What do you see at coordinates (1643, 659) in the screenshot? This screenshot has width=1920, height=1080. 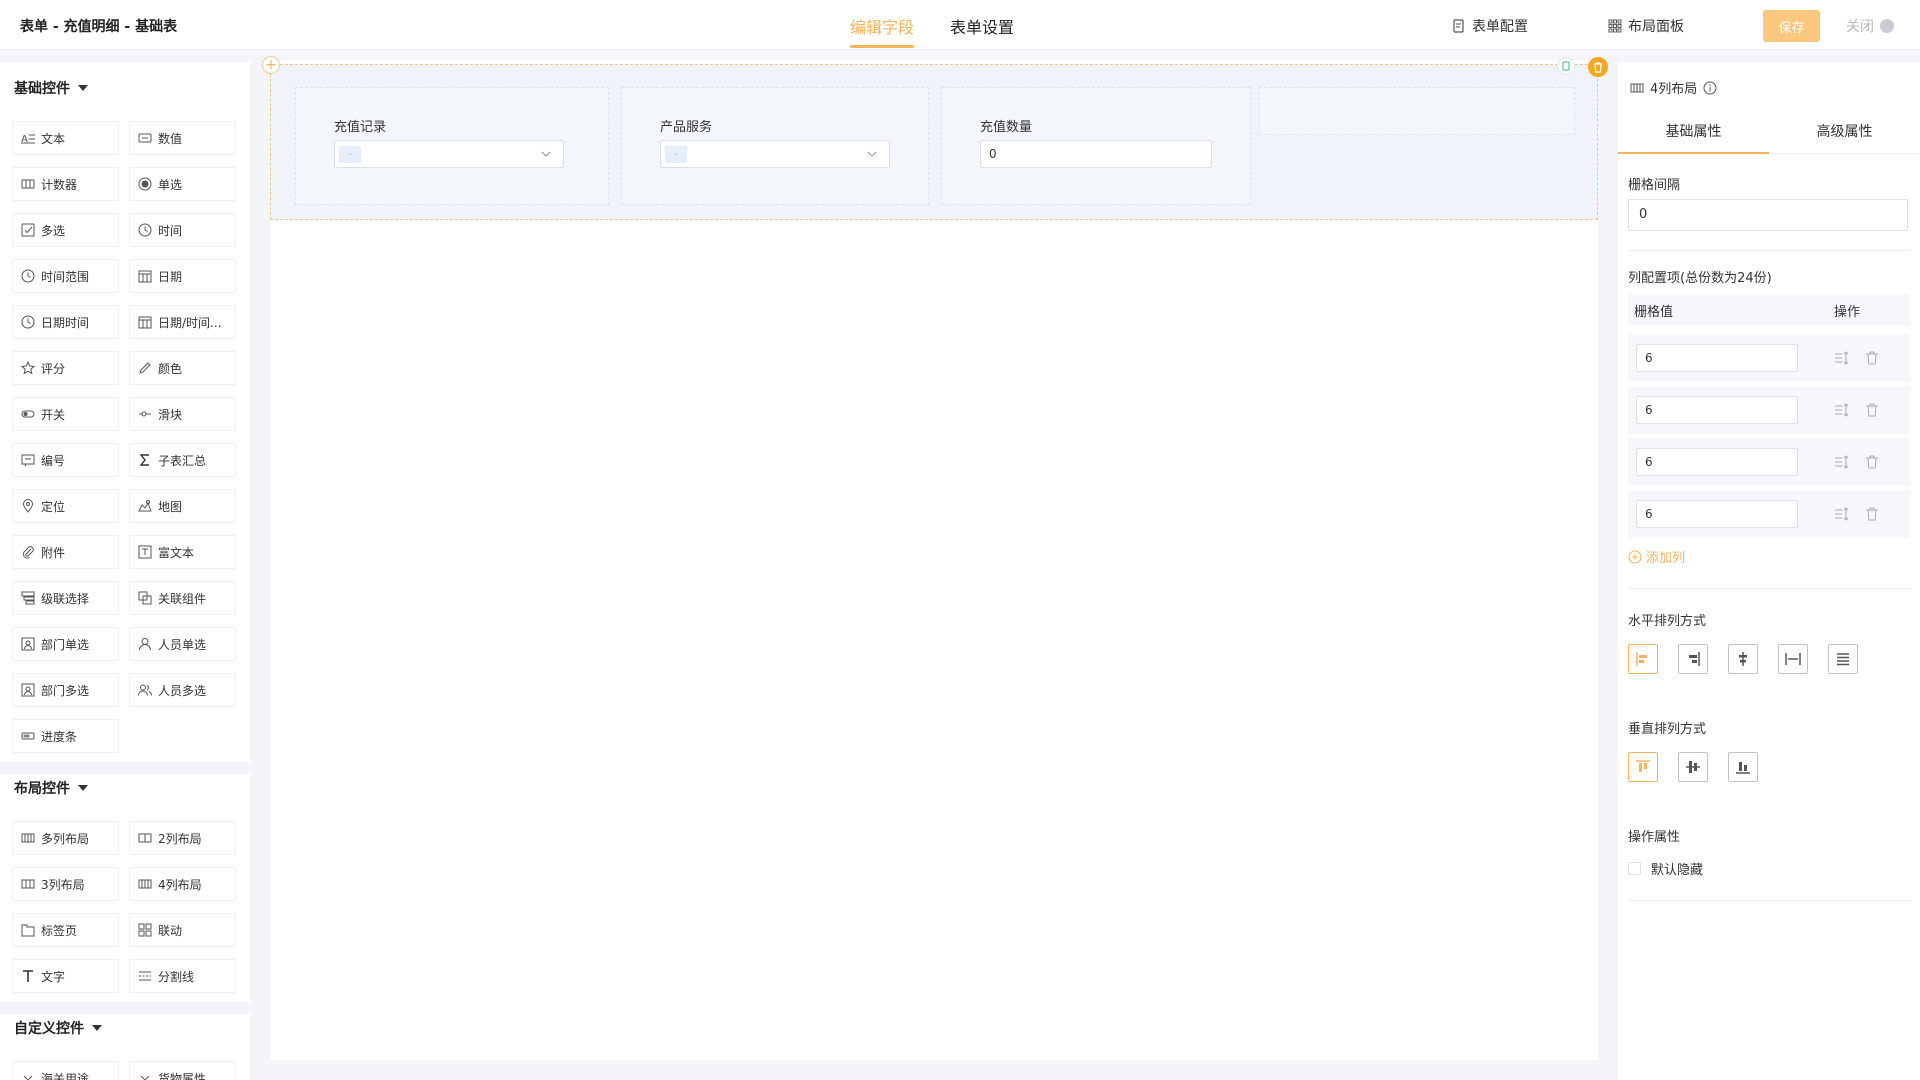 I see `h-align-start-button` at bounding box center [1643, 659].